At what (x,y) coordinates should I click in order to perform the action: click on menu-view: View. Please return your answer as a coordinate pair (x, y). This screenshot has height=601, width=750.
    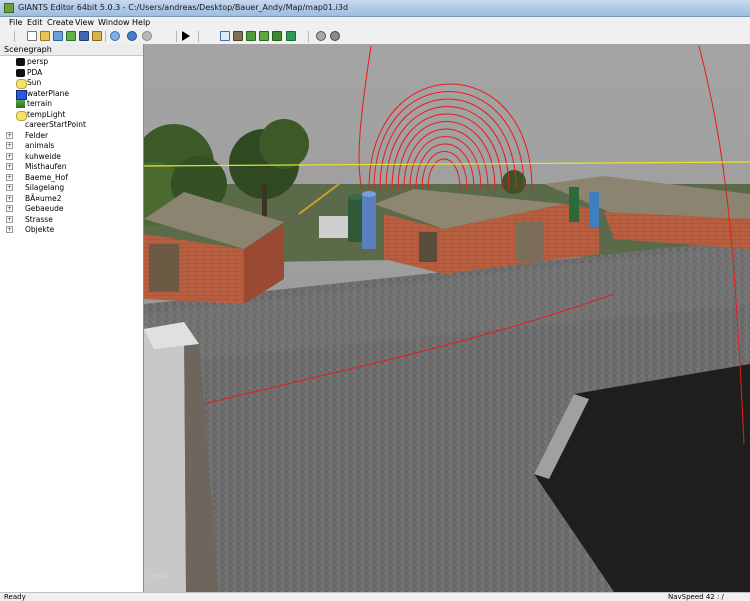
    Looking at the image, I should click on (84, 22).